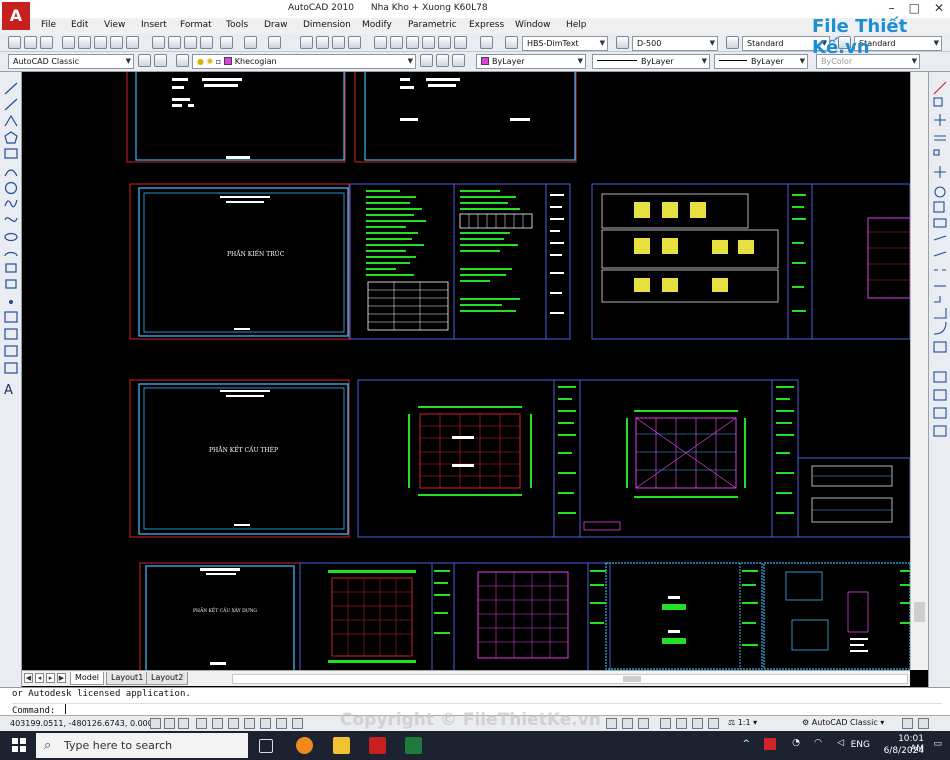 This screenshot has height=760, width=950. What do you see at coordinates (226, 42) in the screenshot?
I see `block-editor-icon` at bounding box center [226, 42].